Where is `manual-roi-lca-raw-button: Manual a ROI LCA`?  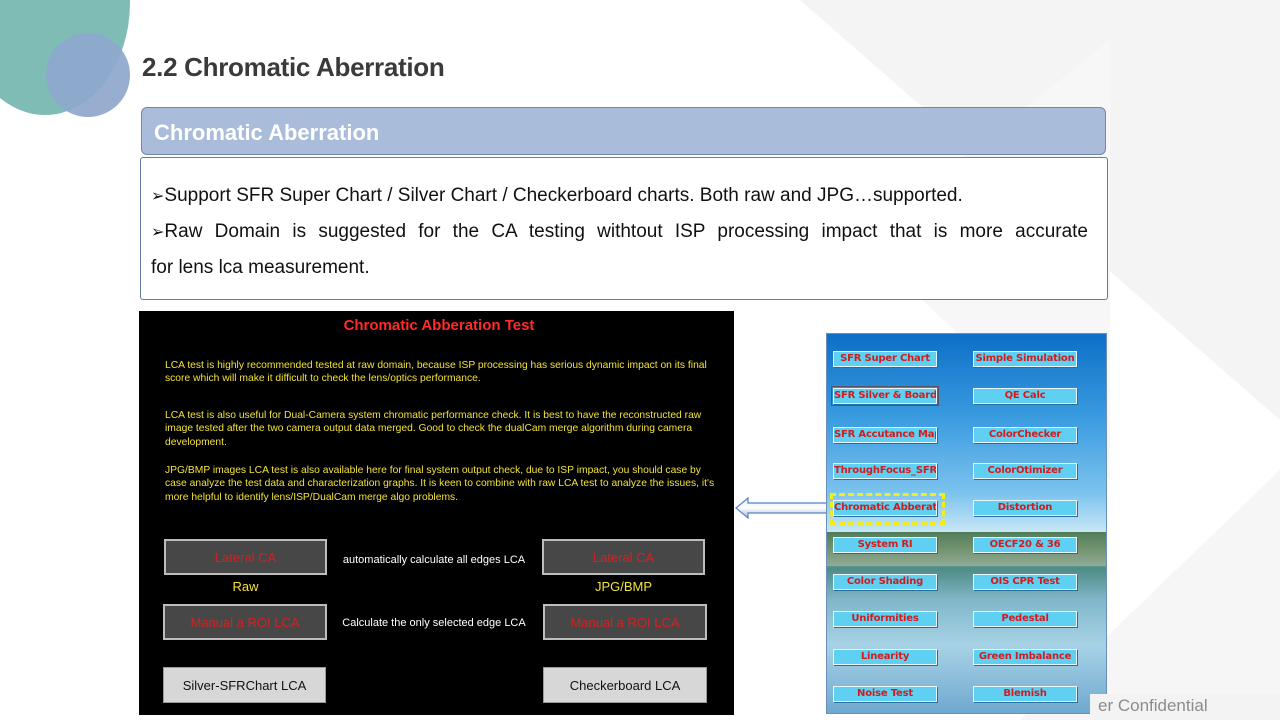
manual-roi-lca-raw-button: Manual a ROI LCA is located at coordinates (245, 622).